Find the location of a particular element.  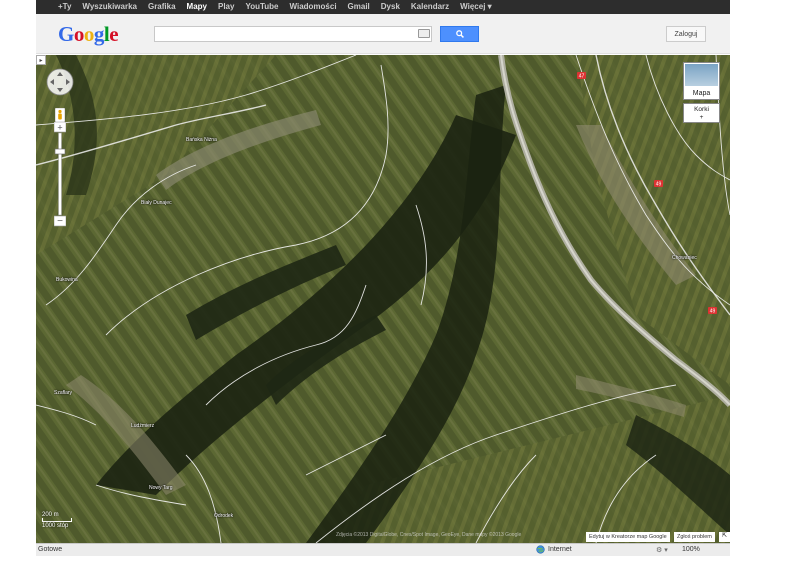

map-thumbnail is located at coordinates (701, 75).